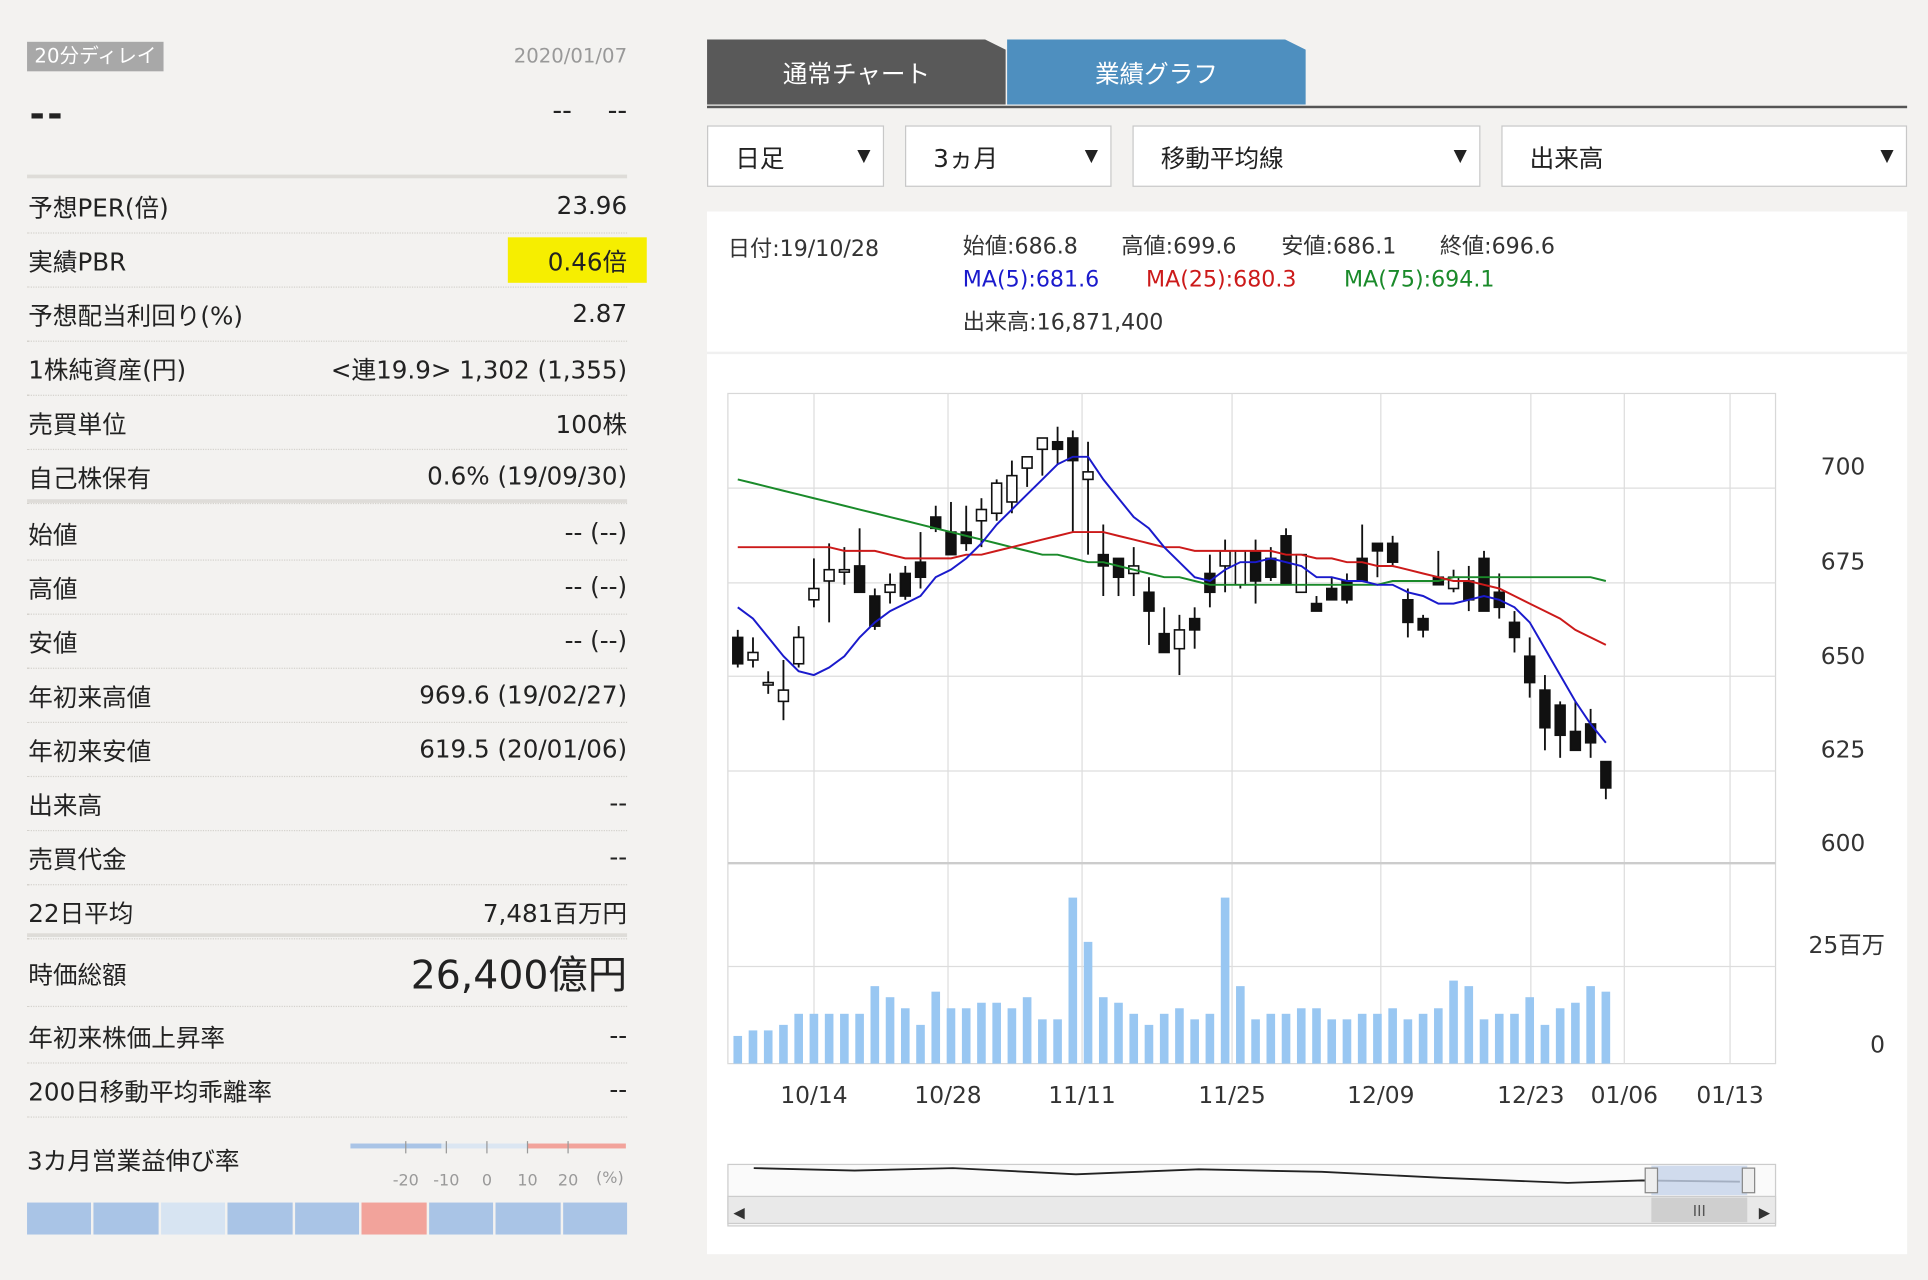 The height and width of the screenshot is (1280, 1928). I want to click on indicator-select: 移動平均線 ▼, so click(1306, 156).